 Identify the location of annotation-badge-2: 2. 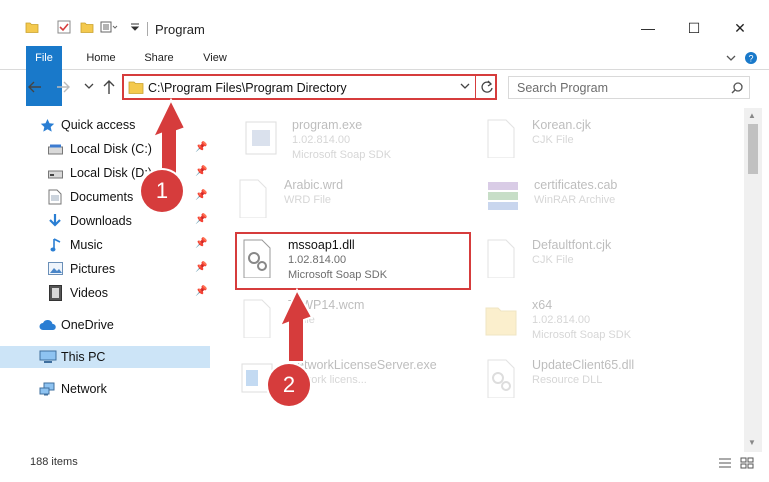
(289, 385).